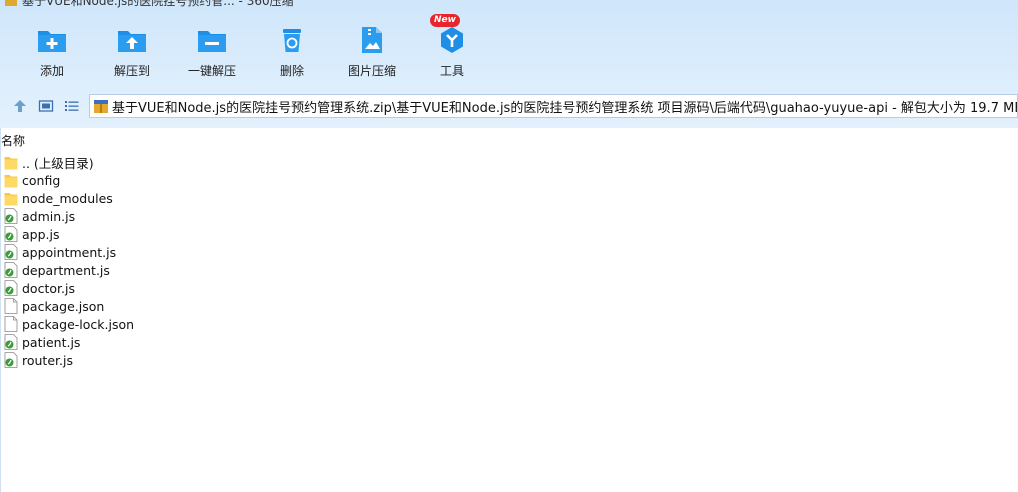 The height and width of the screenshot is (492, 1018). I want to click on one-click-extract-label: 一键解压, so click(211, 71).